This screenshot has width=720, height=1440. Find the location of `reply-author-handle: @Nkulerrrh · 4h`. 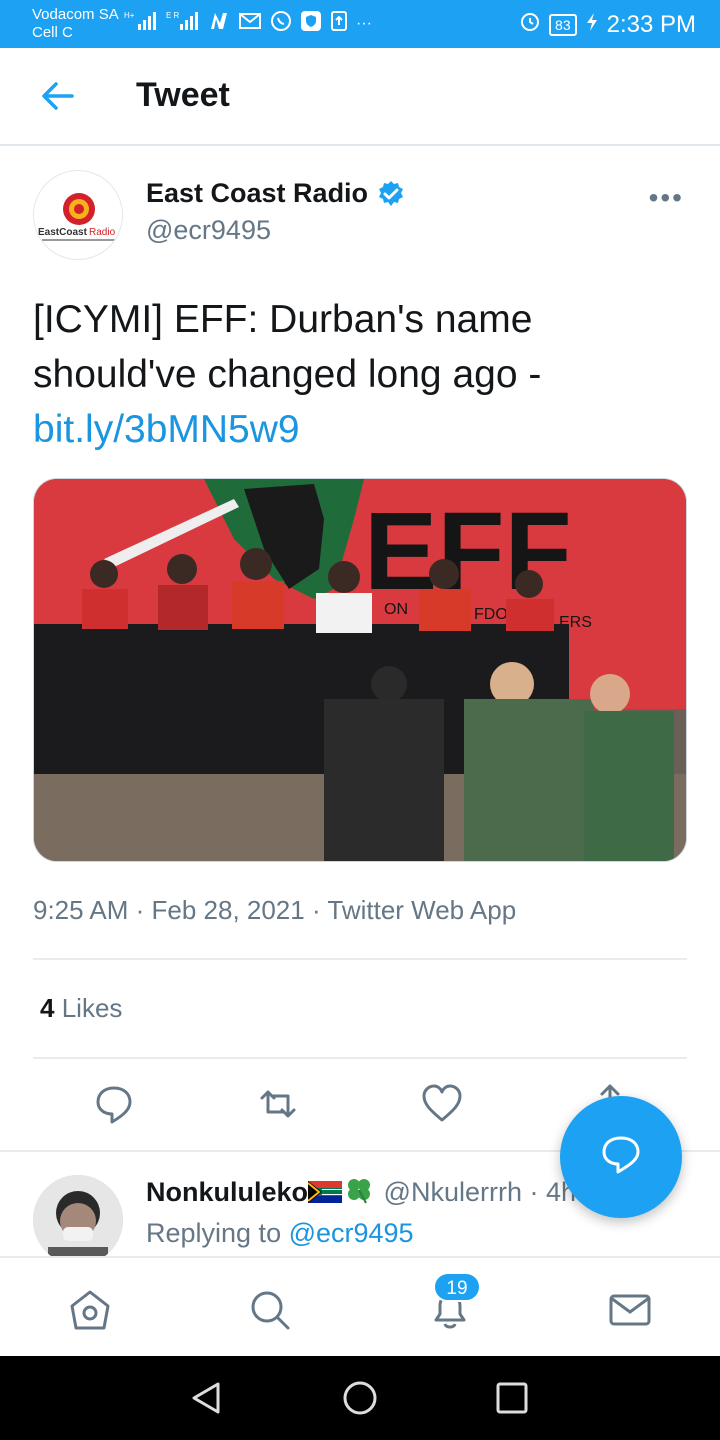

reply-author-handle: @Nkulerrrh · 4h is located at coordinates (479, 1192).